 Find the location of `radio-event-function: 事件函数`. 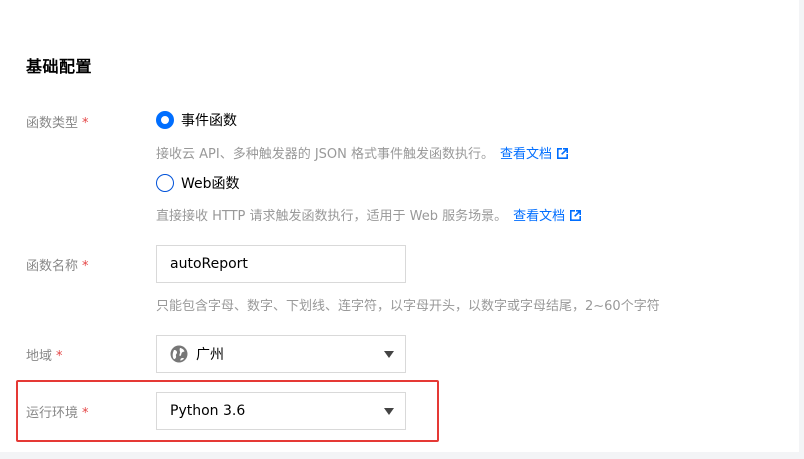

radio-event-function: 事件函数 is located at coordinates (196, 120).